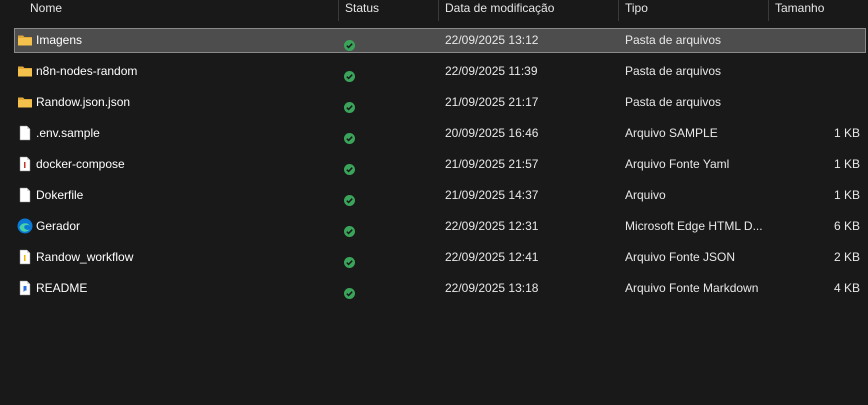 This screenshot has height=405, width=868. What do you see at coordinates (83, 102) in the screenshot?
I see `file-name: Randow.json.json` at bounding box center [83, 102].